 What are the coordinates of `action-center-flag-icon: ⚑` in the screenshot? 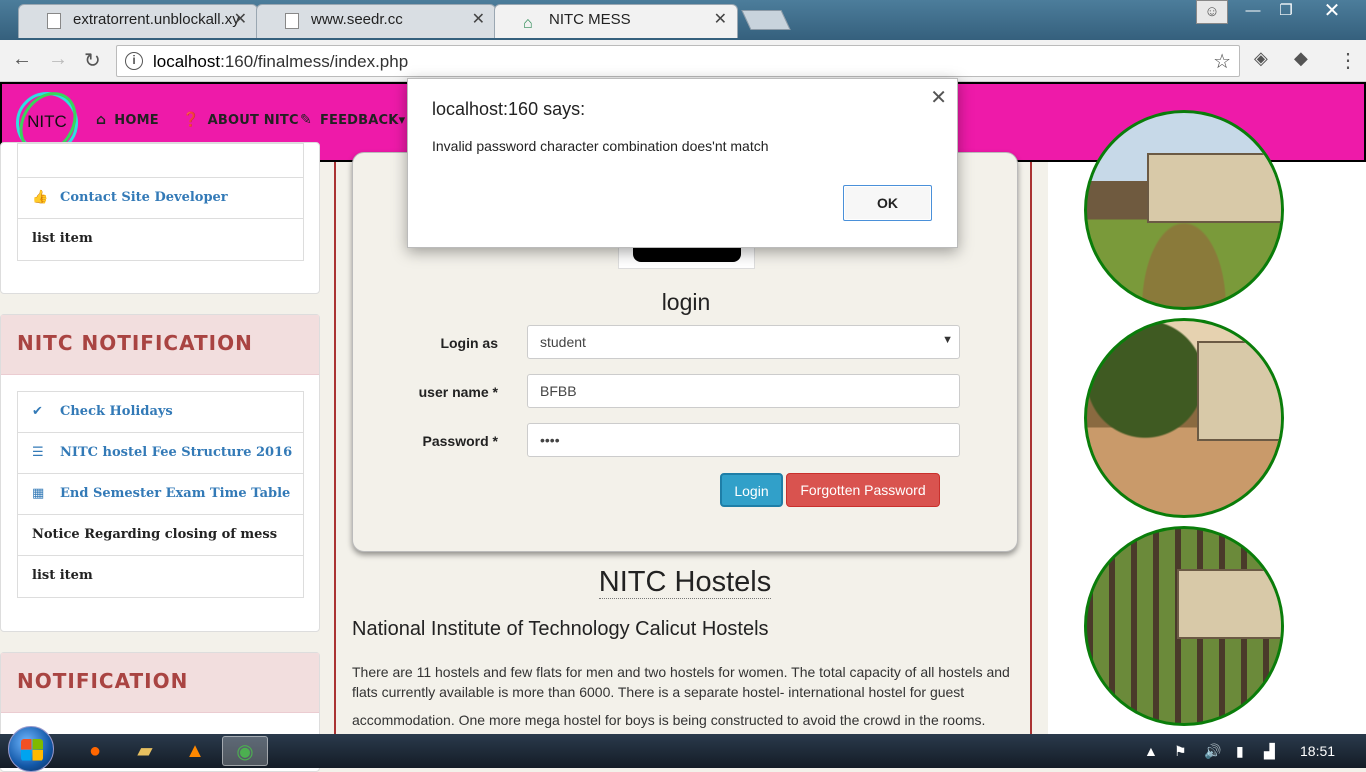 It's located at (1180, 751).